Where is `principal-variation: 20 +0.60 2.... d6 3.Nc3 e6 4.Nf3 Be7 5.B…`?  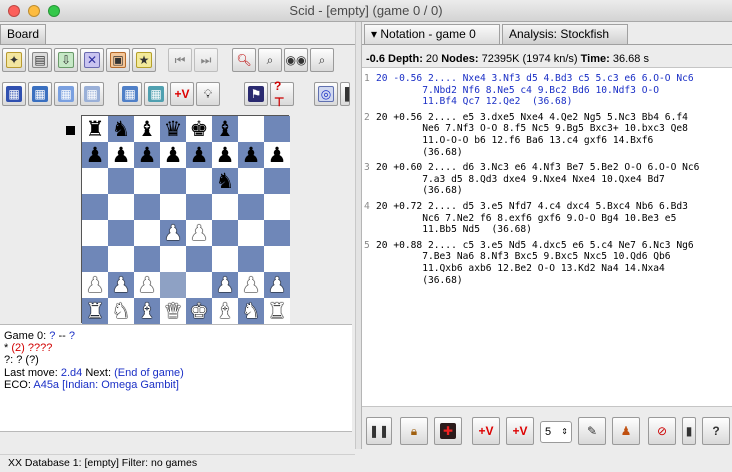 principal-variation: 20 +0.60 2.... d6 3.Nc3 e6 4.Nf3 Be7 5.B… is located at coordinates (554, 179).